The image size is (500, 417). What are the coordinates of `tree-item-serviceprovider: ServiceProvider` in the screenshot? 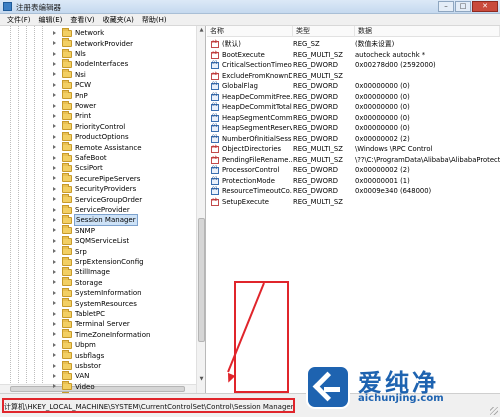 It's located at (91, 210).